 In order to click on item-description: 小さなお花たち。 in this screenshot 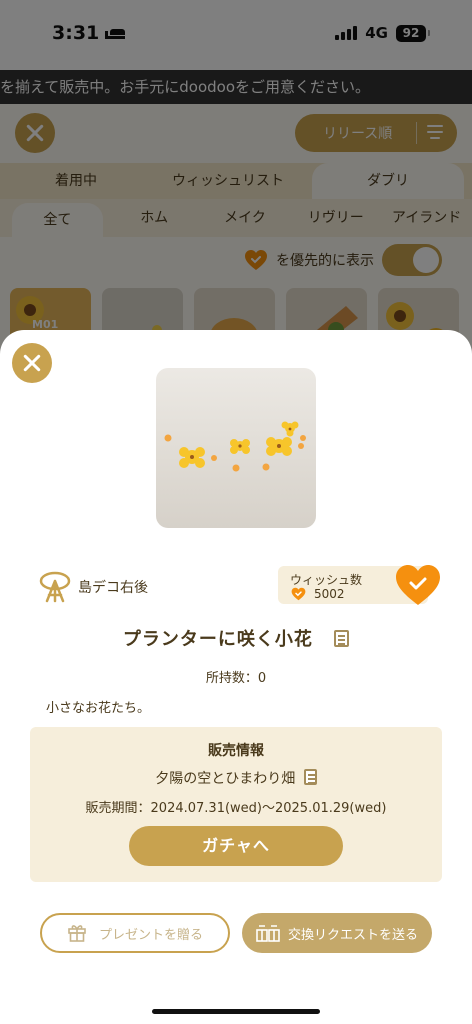, I will do `click(98, 708)`.